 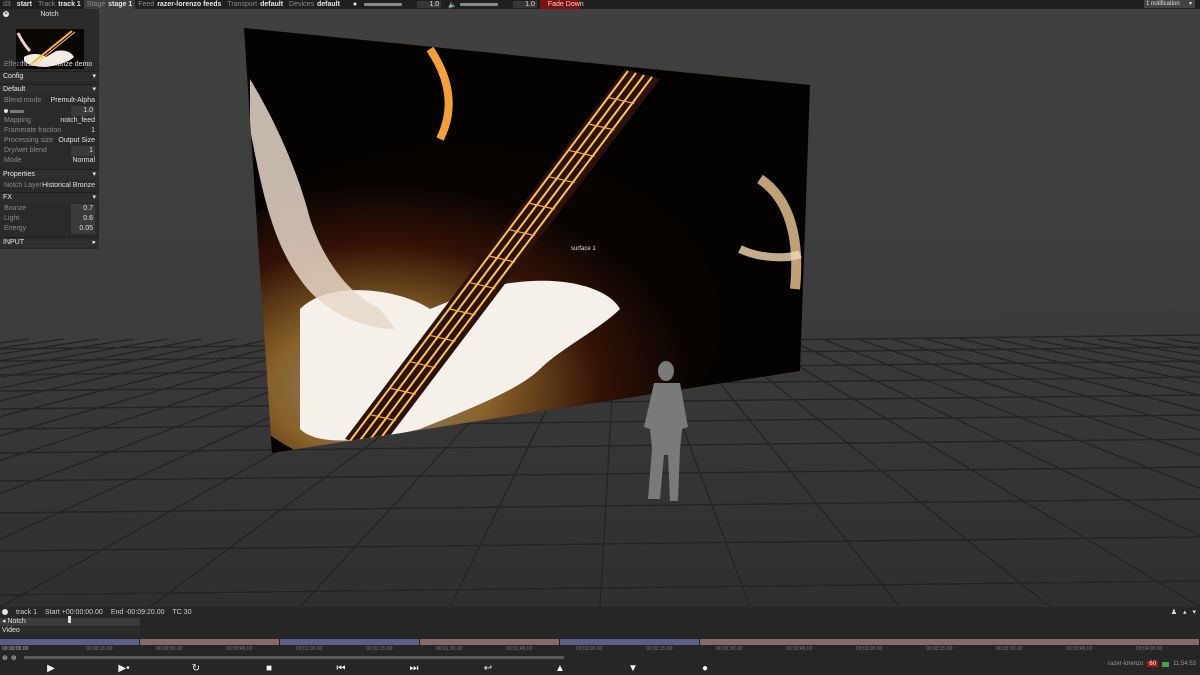 I want to click on brightness-slider, so click(x=383, y=4).